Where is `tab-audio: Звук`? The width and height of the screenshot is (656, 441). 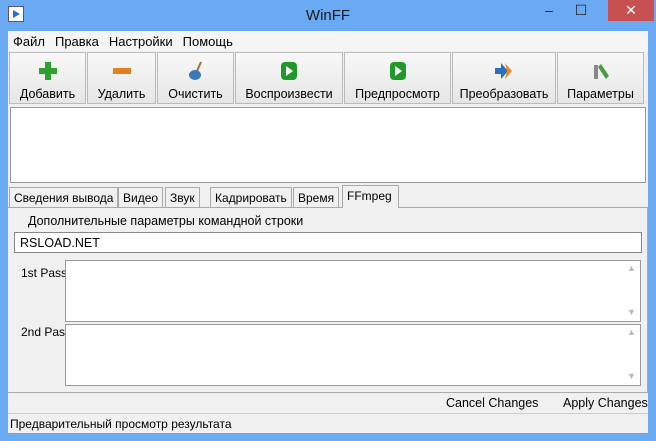 tab-audio: Звук is located at coordinates (182, 197).